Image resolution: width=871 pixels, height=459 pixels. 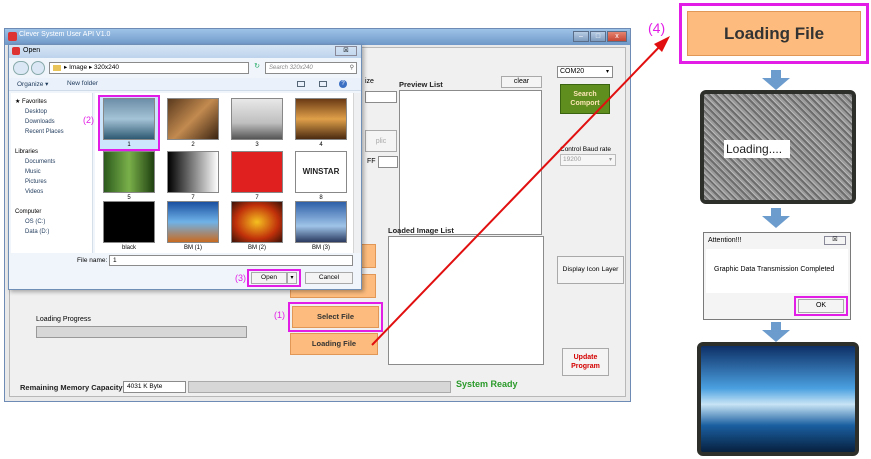 I want to click on loading-file-big-button: Loading File, so click(x=774, y=33).